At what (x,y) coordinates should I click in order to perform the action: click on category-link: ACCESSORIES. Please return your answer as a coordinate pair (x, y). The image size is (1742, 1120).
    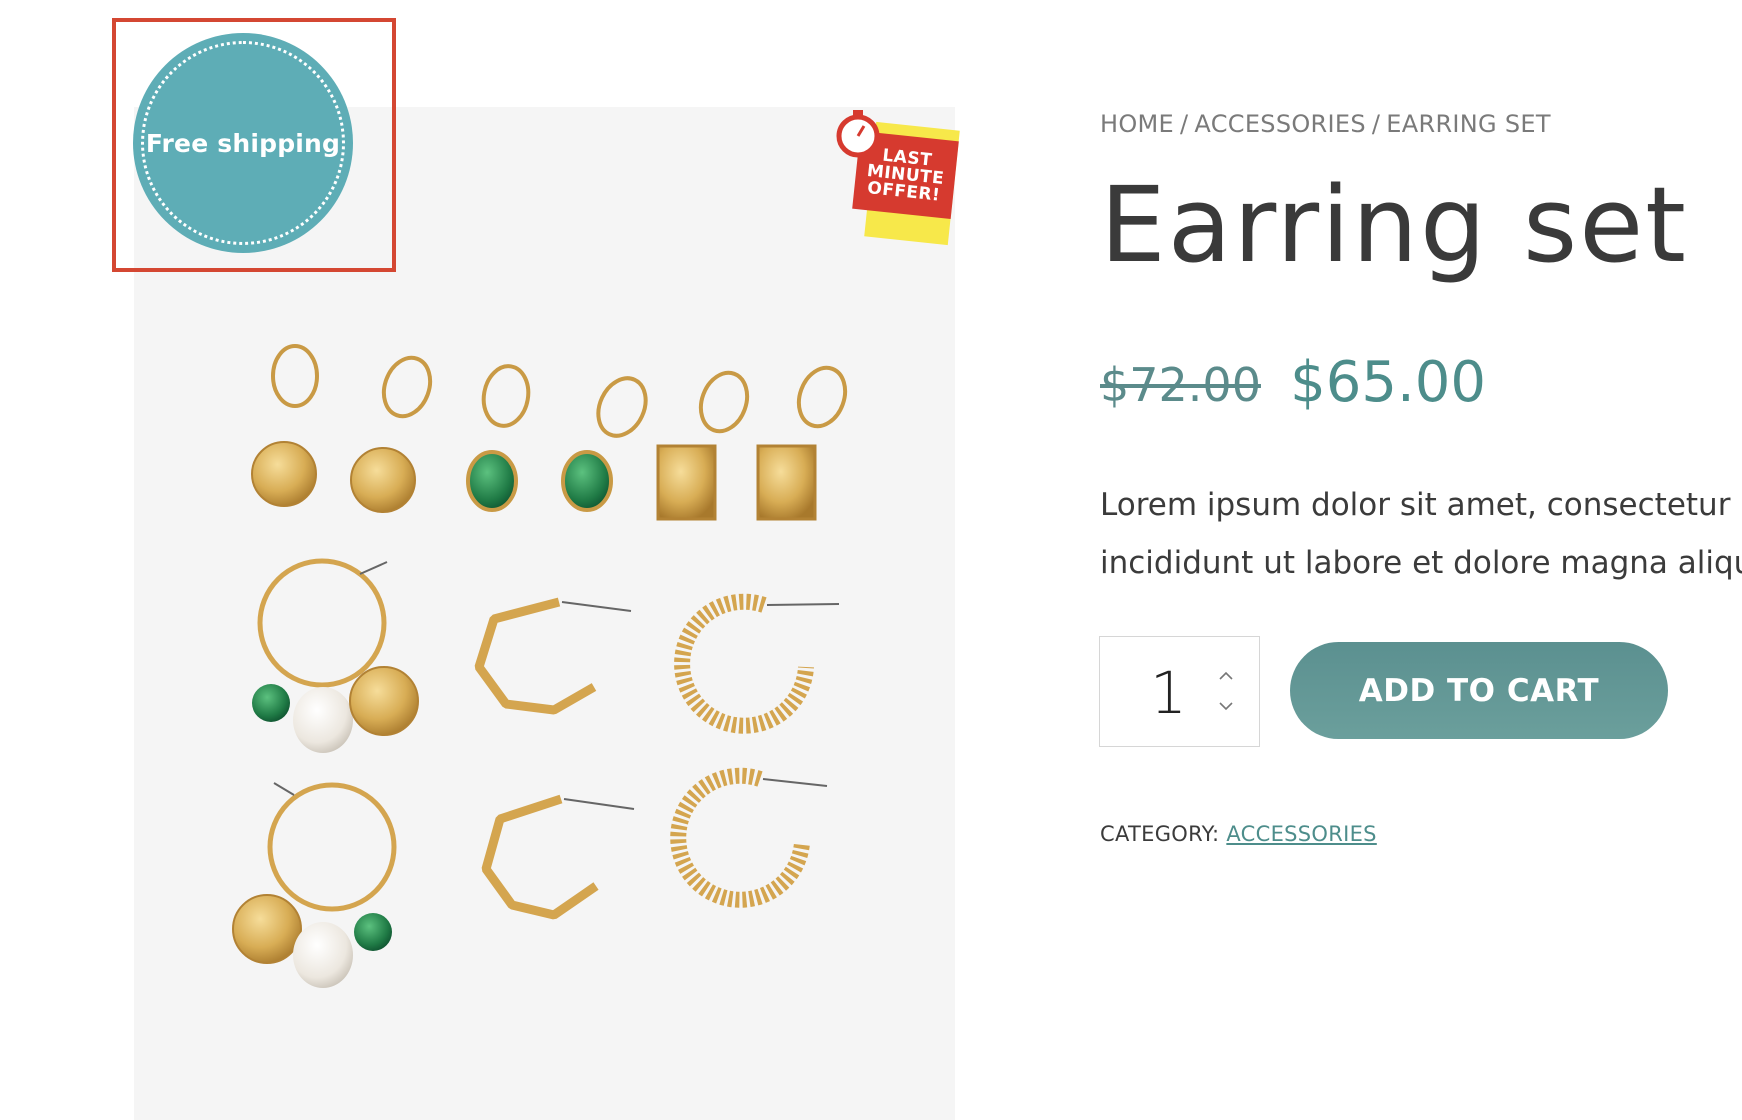
    Looking at the image, I should click on (1301, 834).